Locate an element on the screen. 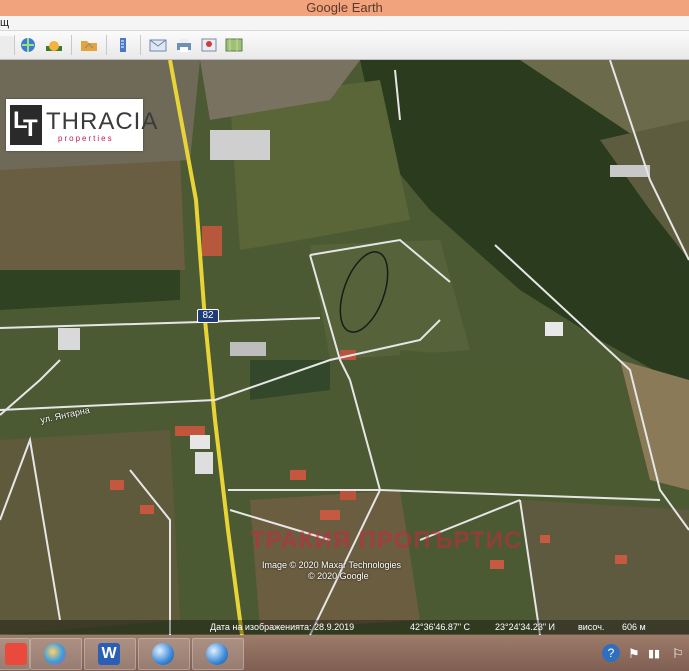 The width and height of the screenshot is (689, 671). altitude-value: 606 м is located at coordinates (634, 627).